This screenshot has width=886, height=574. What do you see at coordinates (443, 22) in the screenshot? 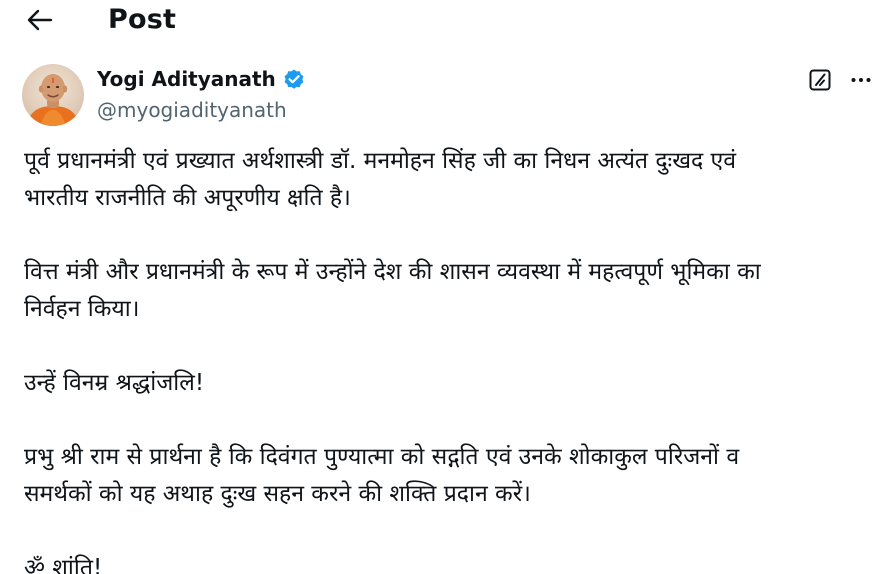
I see `post-header: Post` at bounding box center [443, 22].